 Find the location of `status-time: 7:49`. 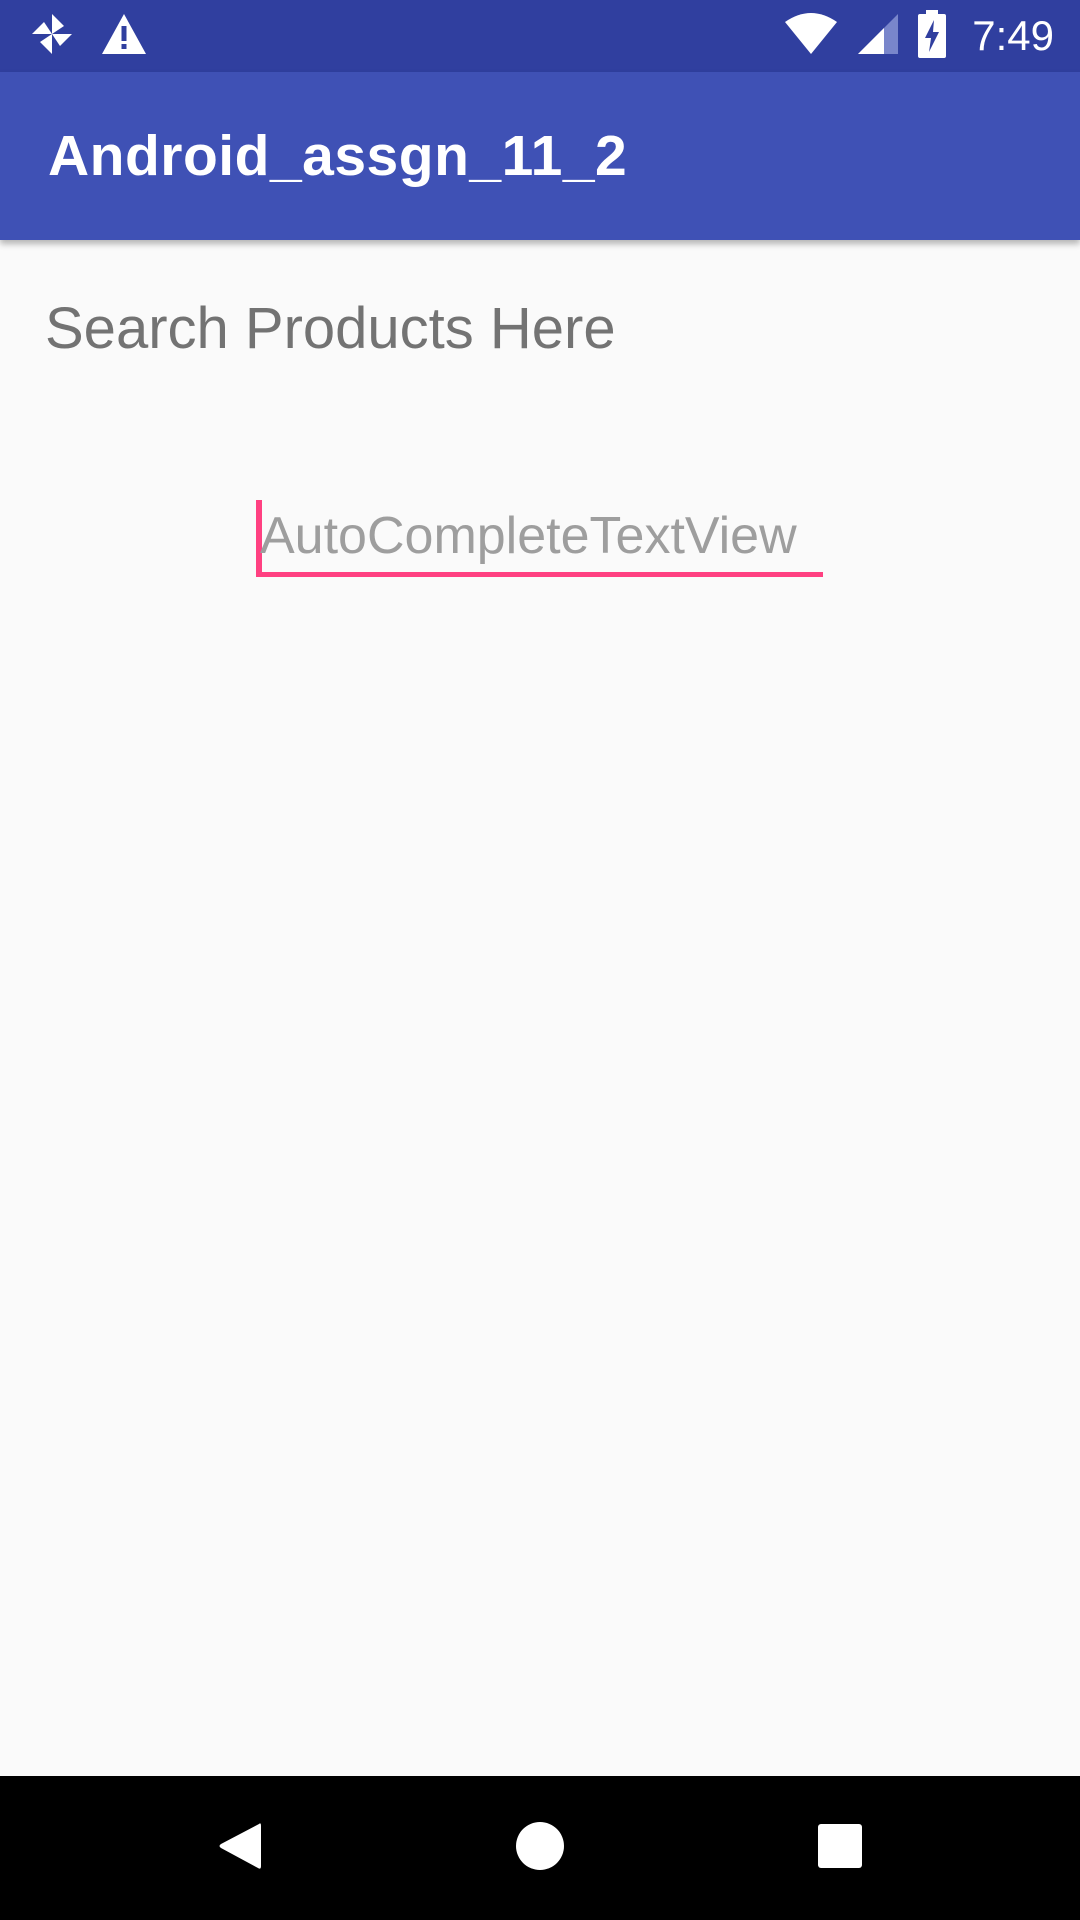

status-time: 7:49 is located at coordinates (1013, 35).